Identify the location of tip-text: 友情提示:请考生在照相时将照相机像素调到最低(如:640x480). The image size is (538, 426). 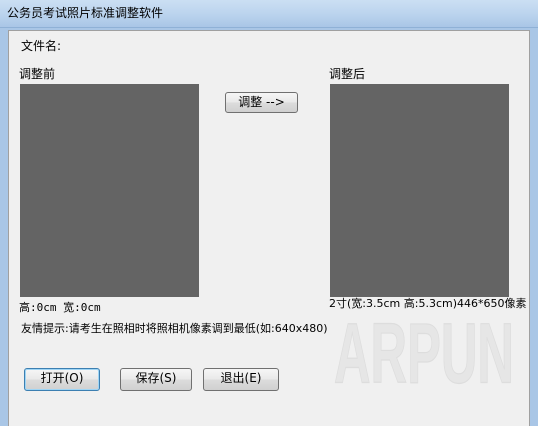
(174, 328).